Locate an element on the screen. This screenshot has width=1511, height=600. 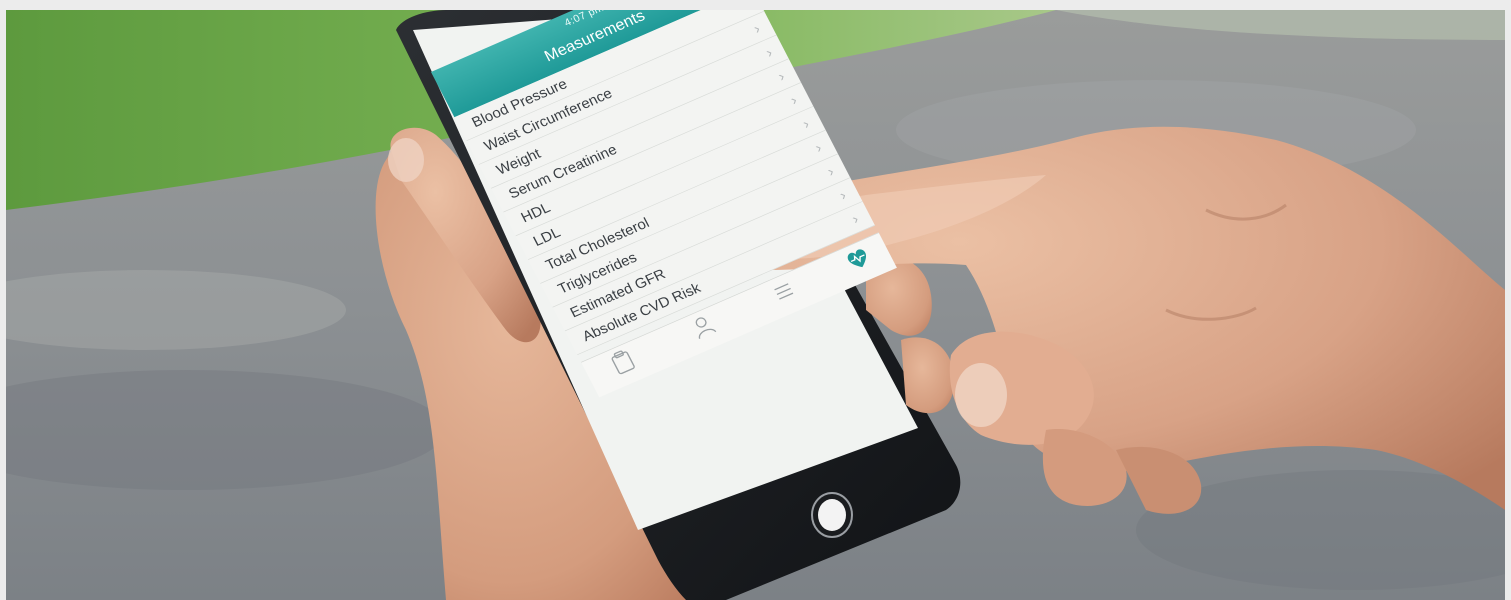
clipboard-icon is located at coordinates (623, 362).